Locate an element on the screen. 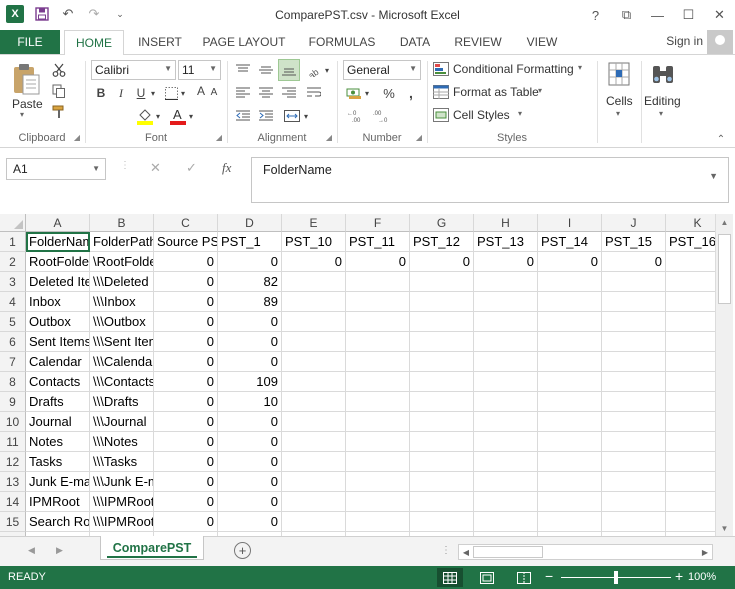 The height and width of the screenshot is (589, 735). comma-style-icon: , is located at coordinates (411, 93).